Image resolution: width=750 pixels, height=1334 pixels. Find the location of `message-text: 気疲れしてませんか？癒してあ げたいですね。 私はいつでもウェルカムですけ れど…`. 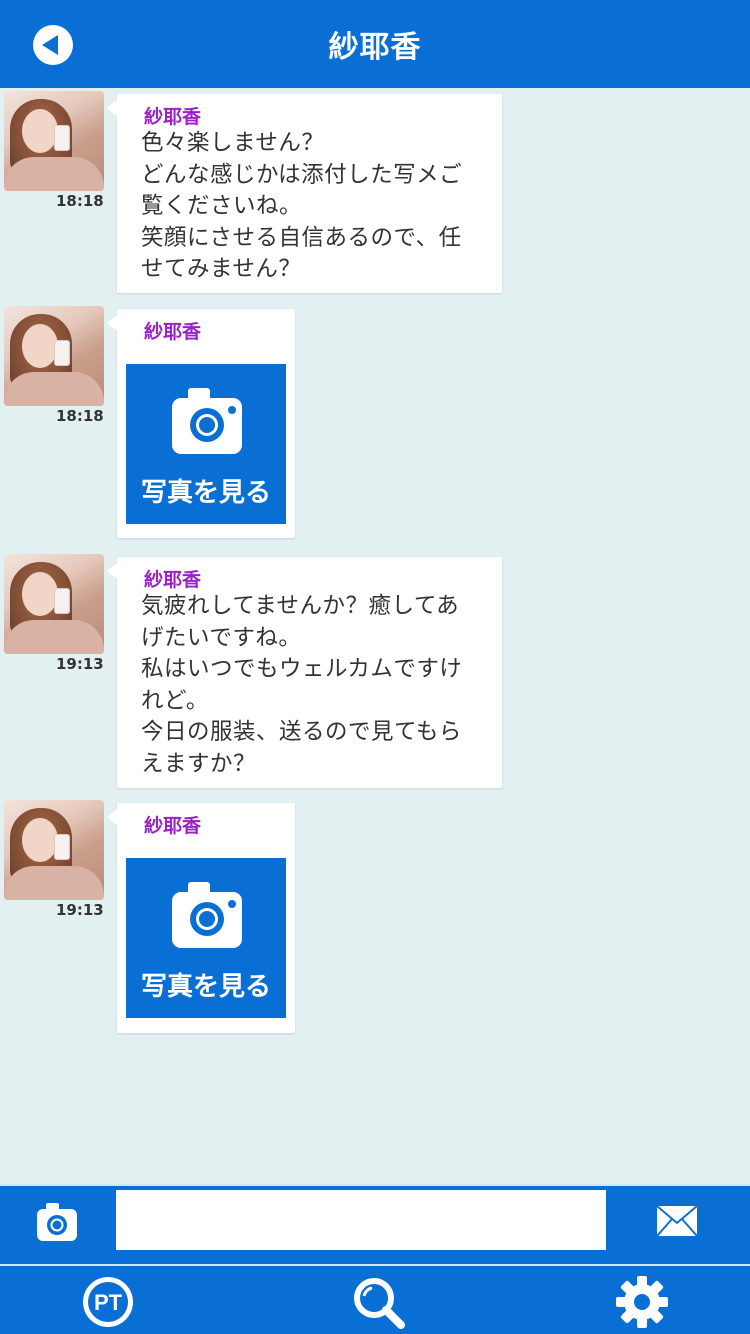

message-text: 気疲れしてませんか？癒してあ げたいですね。 私はいつでもウェルカムですけ れど… is located at coordinates (302, 685).